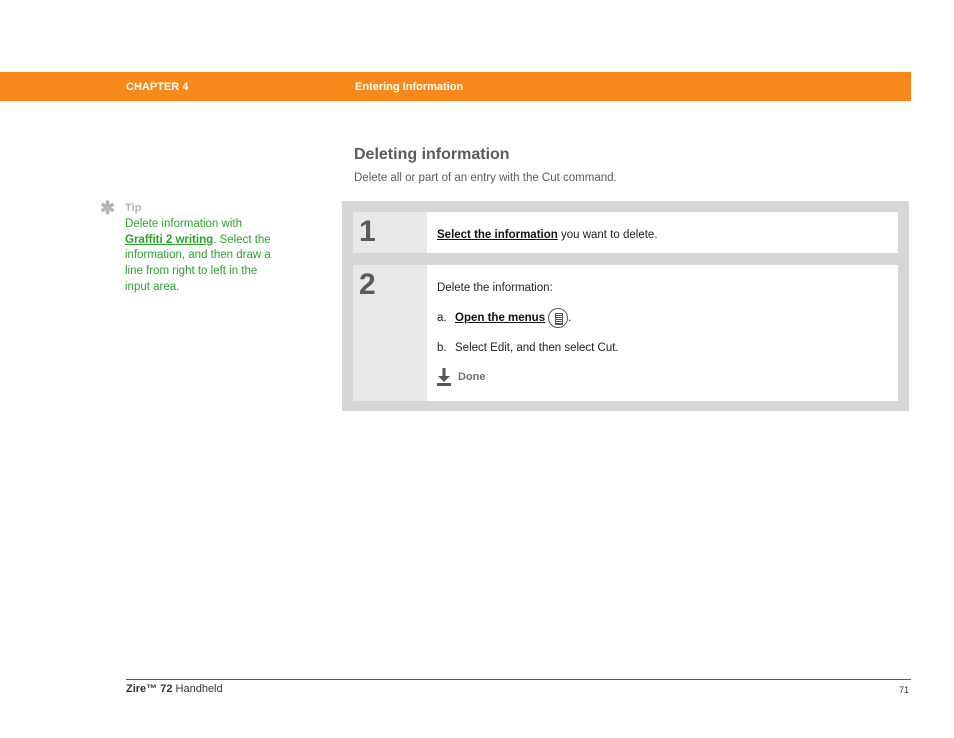 This screenshot has width=954, height=738. What do you see at coordinates (607, 235) in the screenshot?
I see `step-text: you want to delete.` at bounding box center [607, 235].